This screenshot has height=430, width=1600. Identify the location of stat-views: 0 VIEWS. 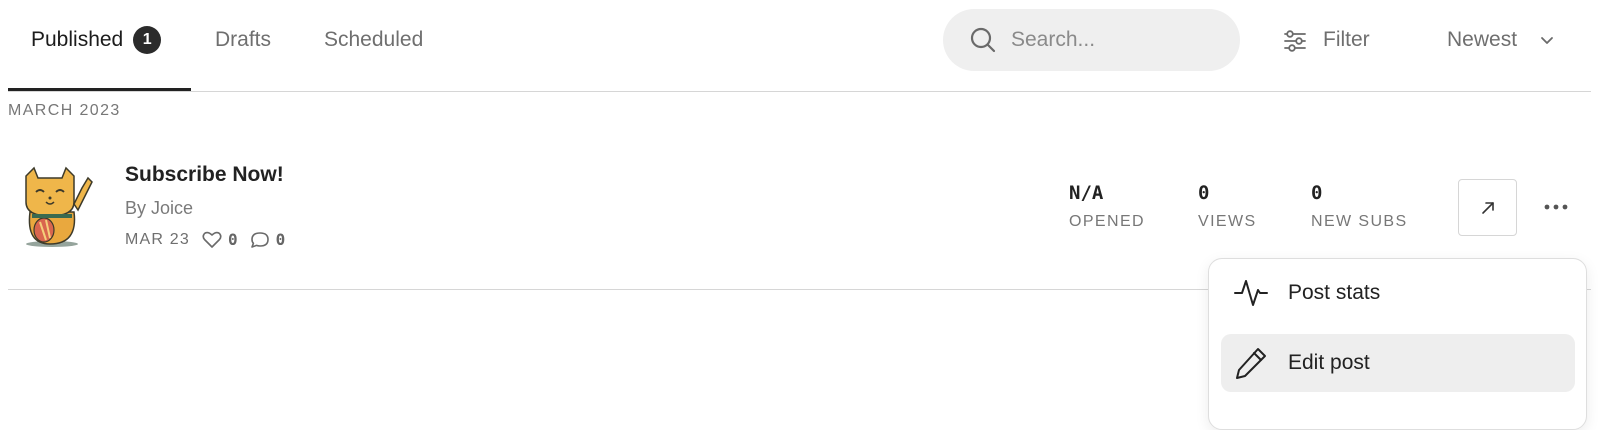
(1227, 206).